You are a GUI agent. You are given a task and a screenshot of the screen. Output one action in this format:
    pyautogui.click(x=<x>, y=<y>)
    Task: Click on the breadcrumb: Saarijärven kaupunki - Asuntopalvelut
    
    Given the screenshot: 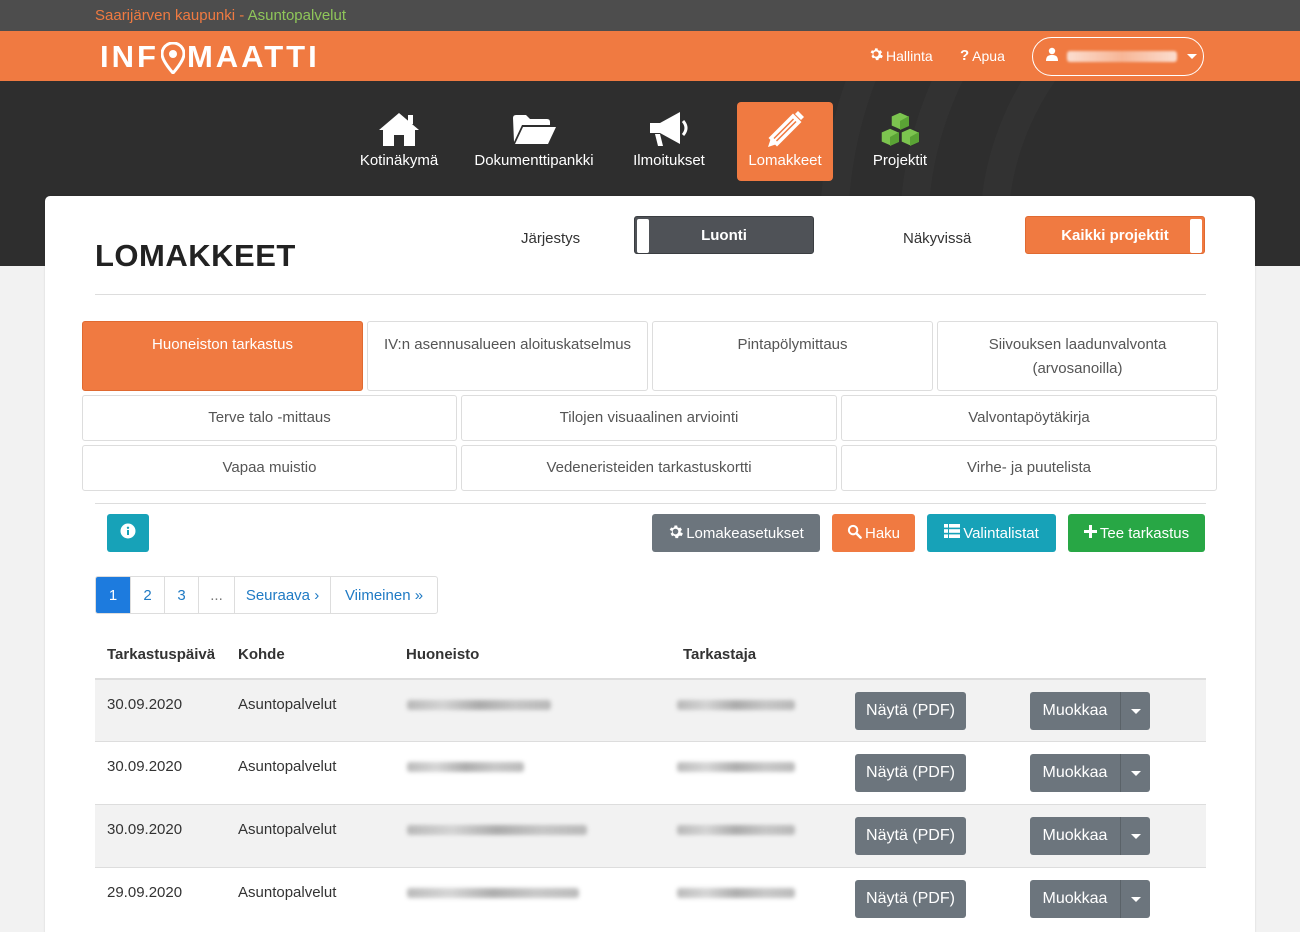 What is the action you would take?
    pyautogui.click(x=220, y=15)
    